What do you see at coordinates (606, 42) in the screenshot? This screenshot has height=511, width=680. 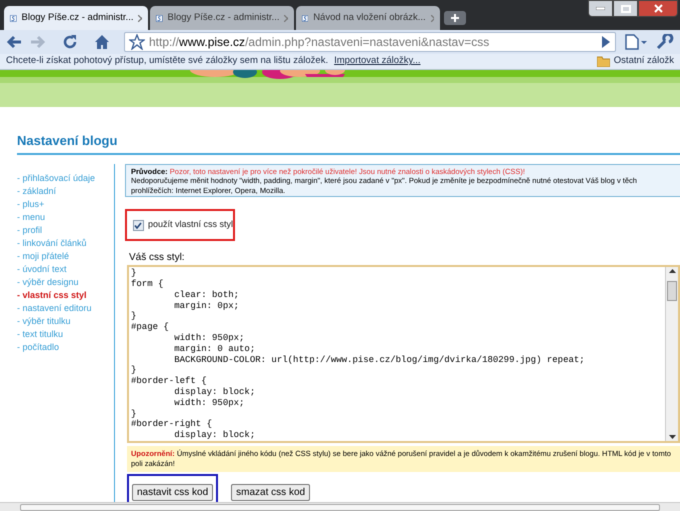 I see `go-icon` at bounding box center [606, 42].